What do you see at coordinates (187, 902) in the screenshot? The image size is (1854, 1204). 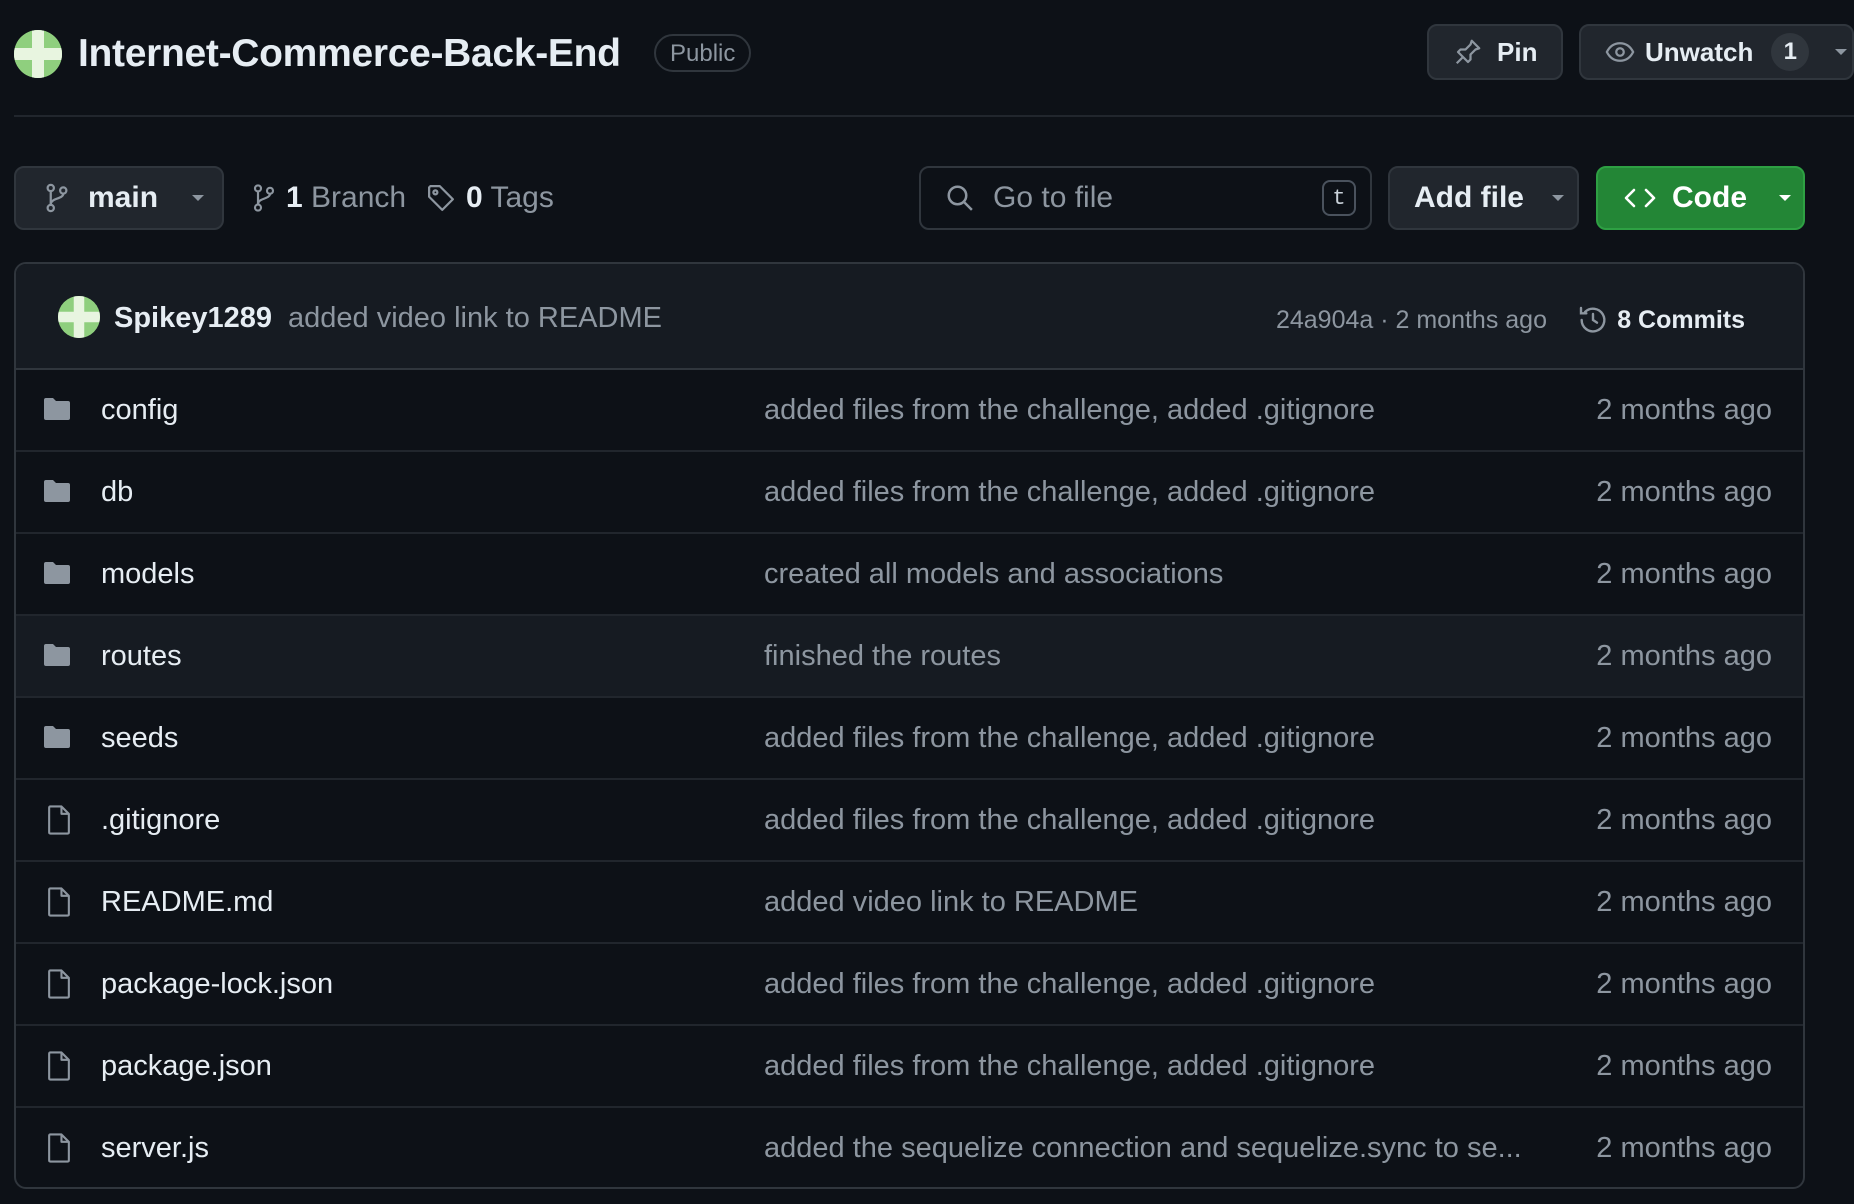 I see `file-name-link: README.md` at bounding box center [187, 902].